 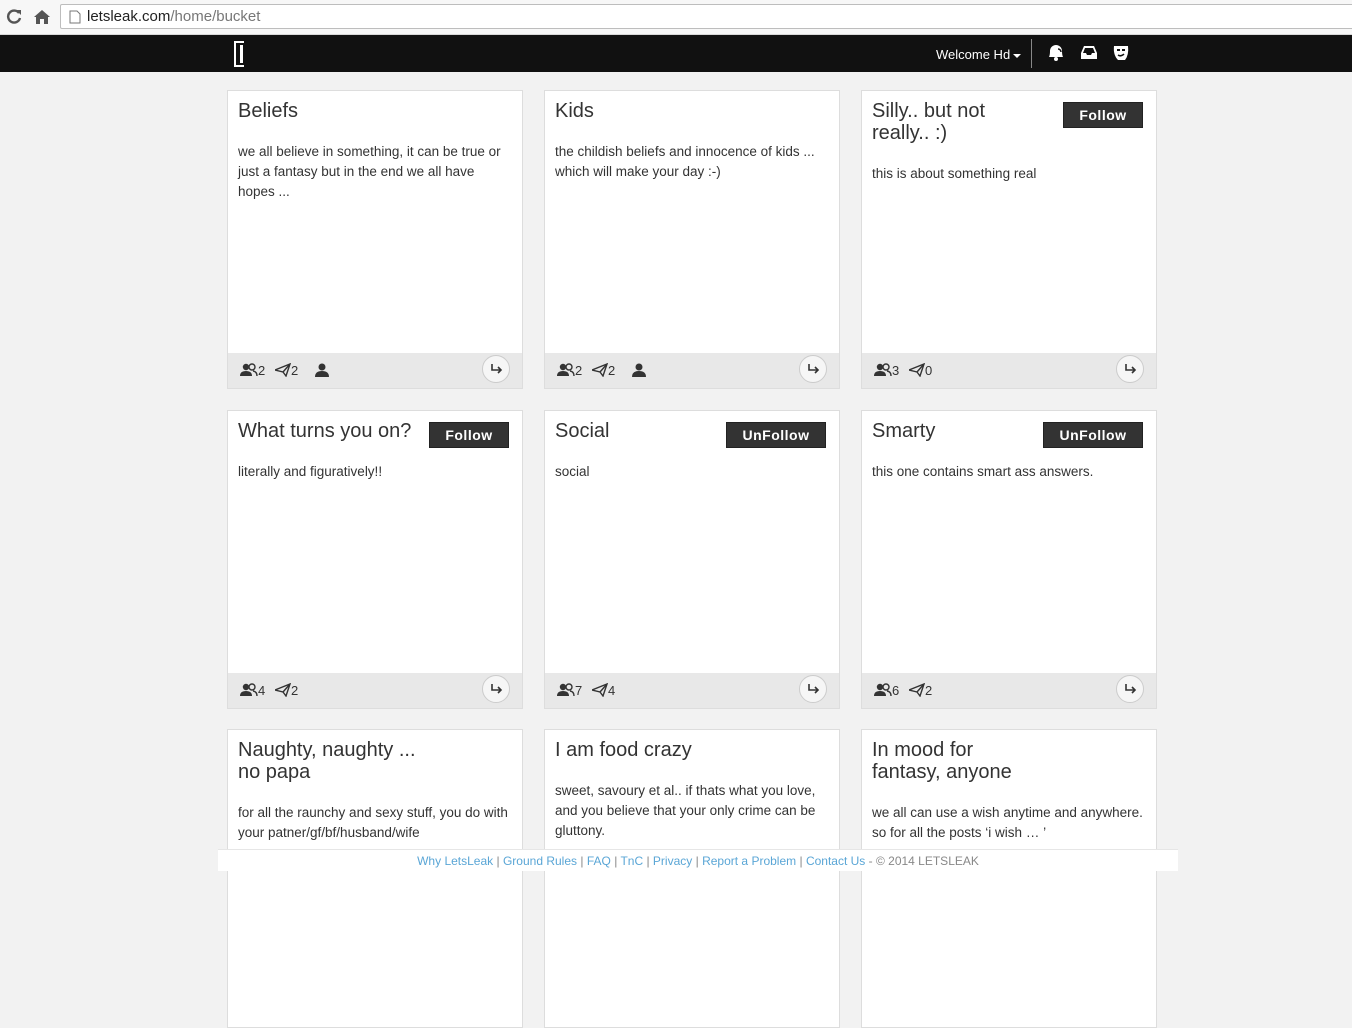 I want to click on welcome-label: Welcome Hd, so click(x=973, y=54).